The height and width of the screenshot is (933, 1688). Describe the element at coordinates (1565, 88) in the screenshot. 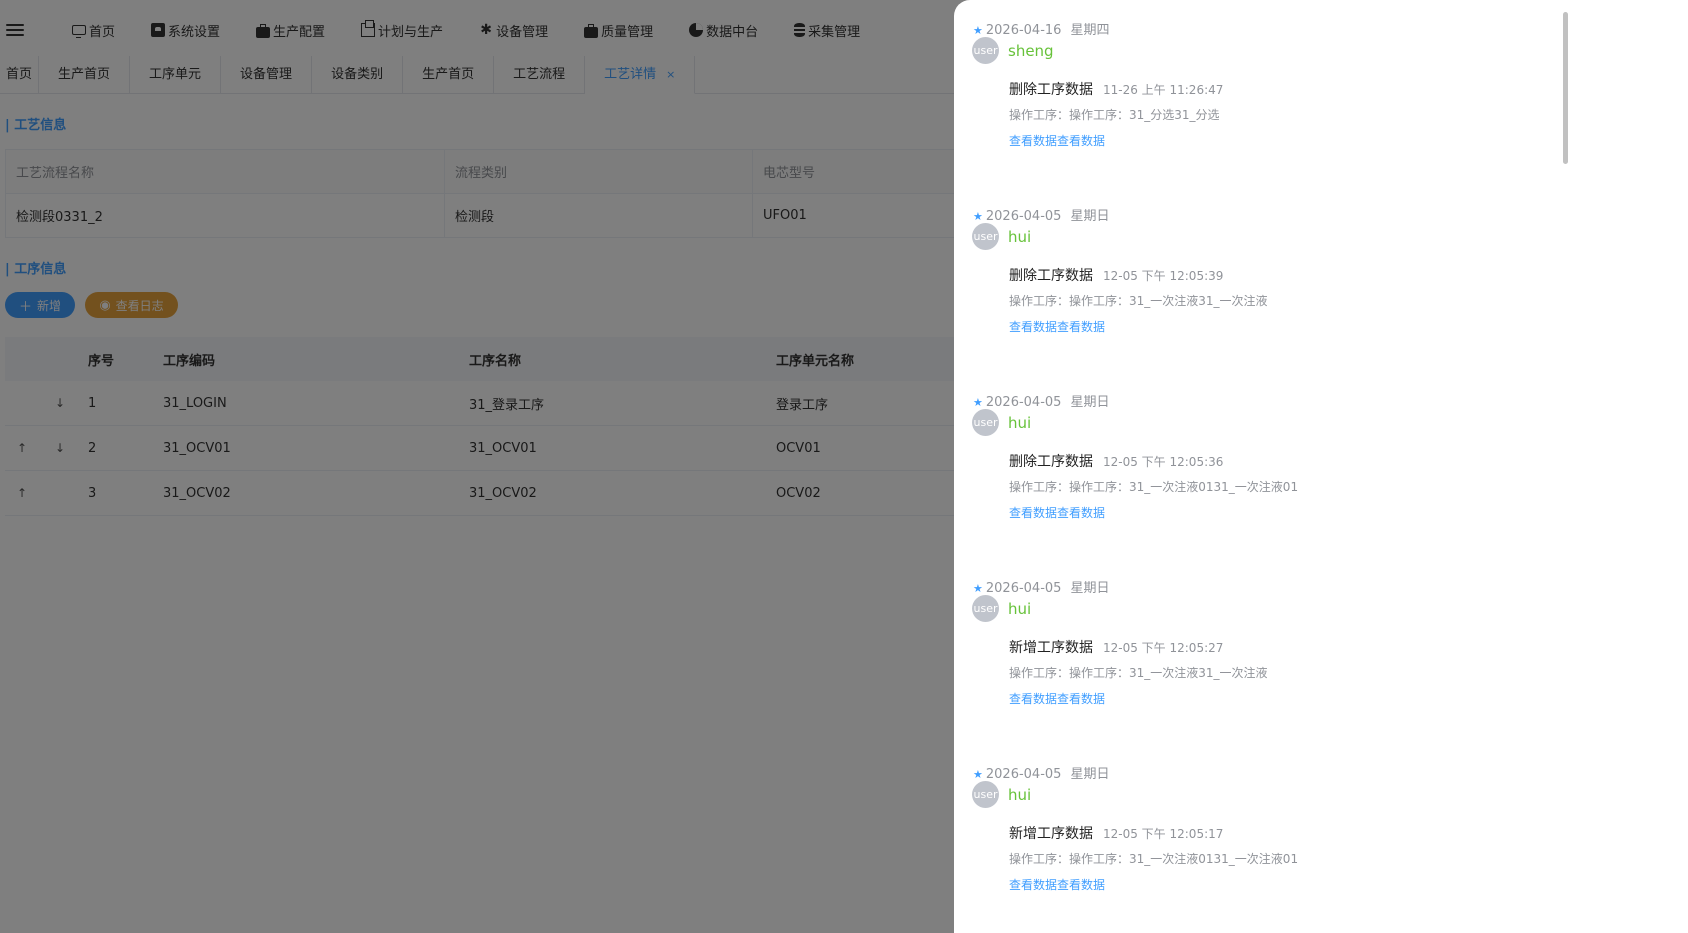

I see `drawer-scrollbar` at that location.